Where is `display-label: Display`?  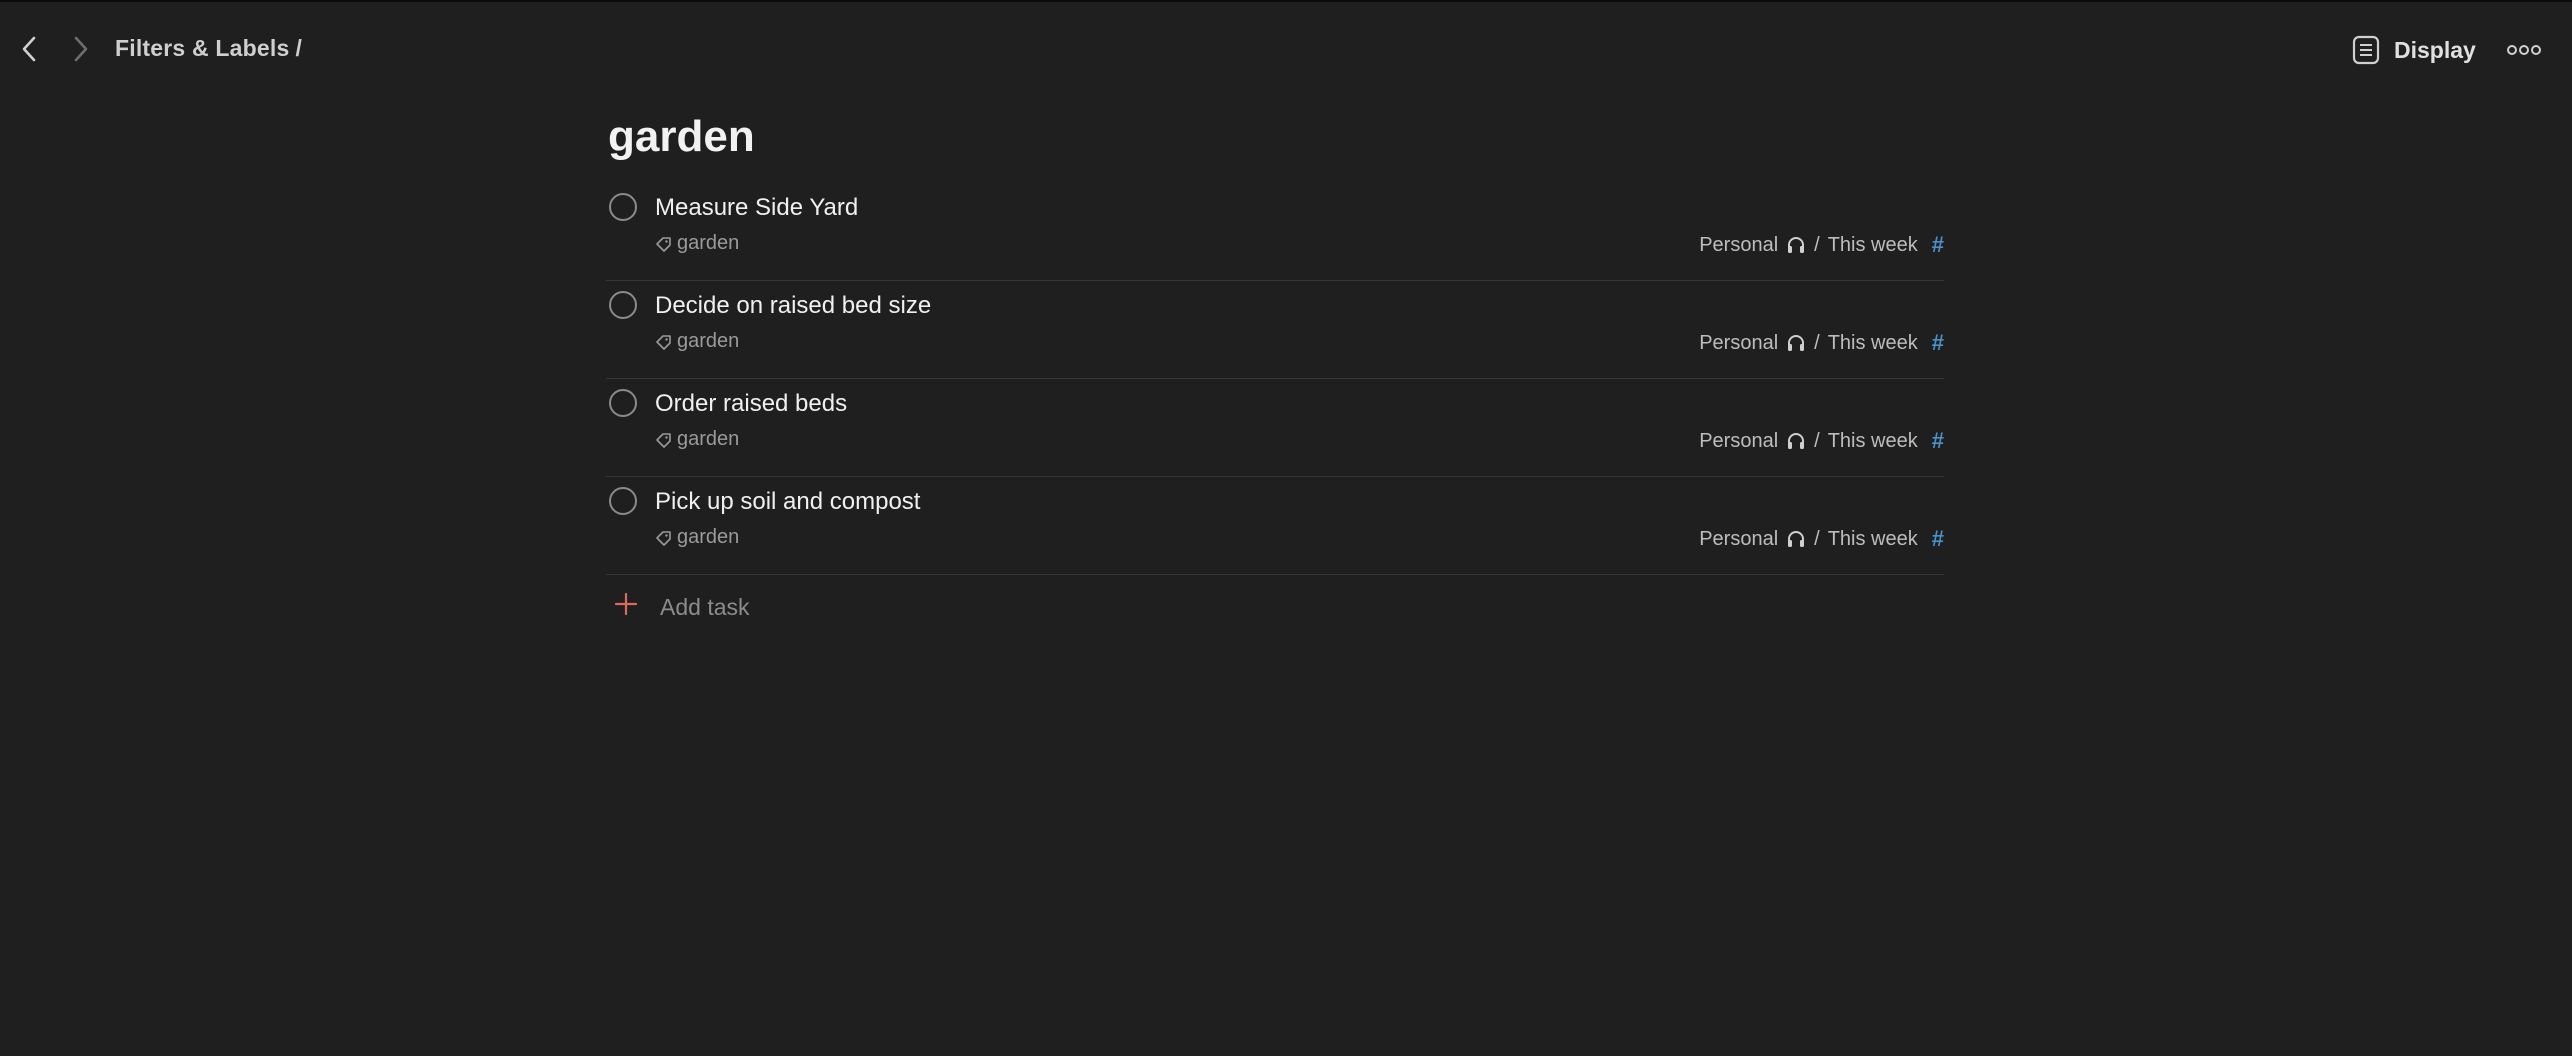 display-label: Display is located at coordinates (2435, 49).